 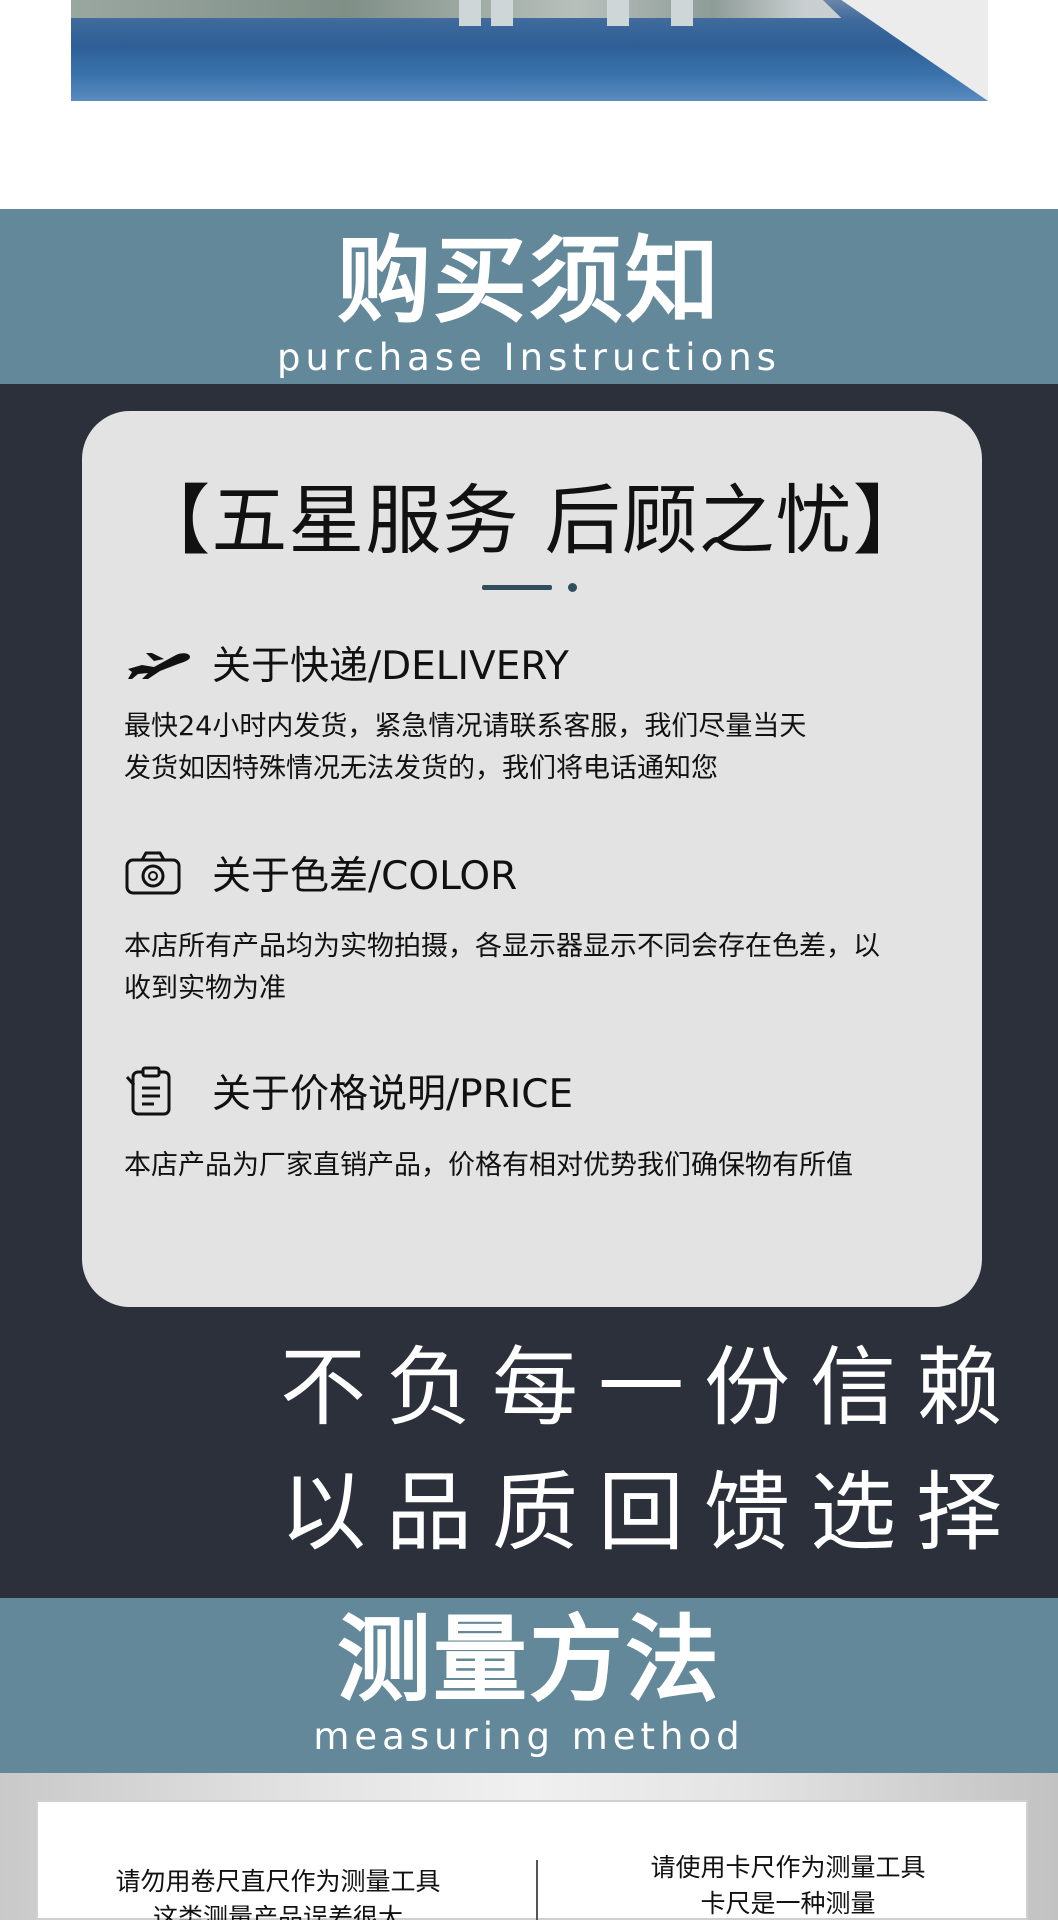 I want to click on measure-left-line: 请勿用卷尺直尺作为测量工具, so click(x=278, y=1881).